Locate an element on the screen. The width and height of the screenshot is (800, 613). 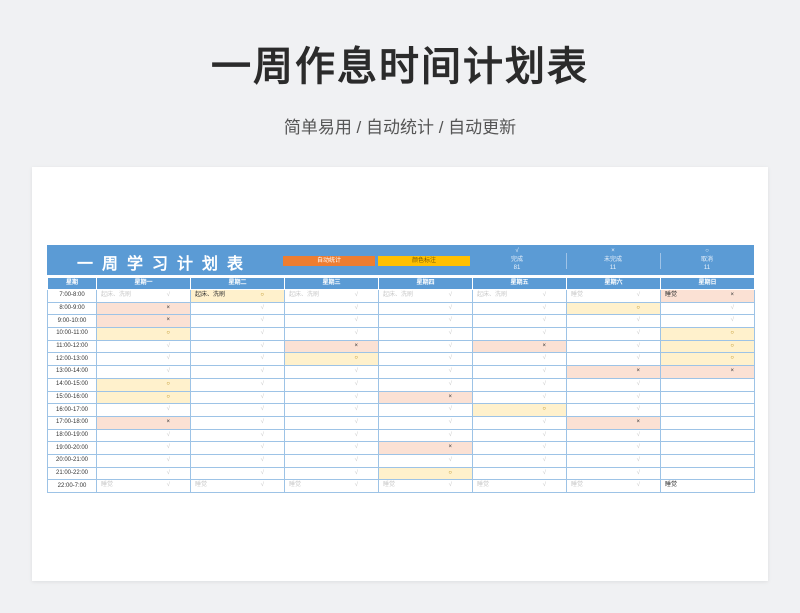
column-header-day: 星期日 is located at coordinates (707, 283).